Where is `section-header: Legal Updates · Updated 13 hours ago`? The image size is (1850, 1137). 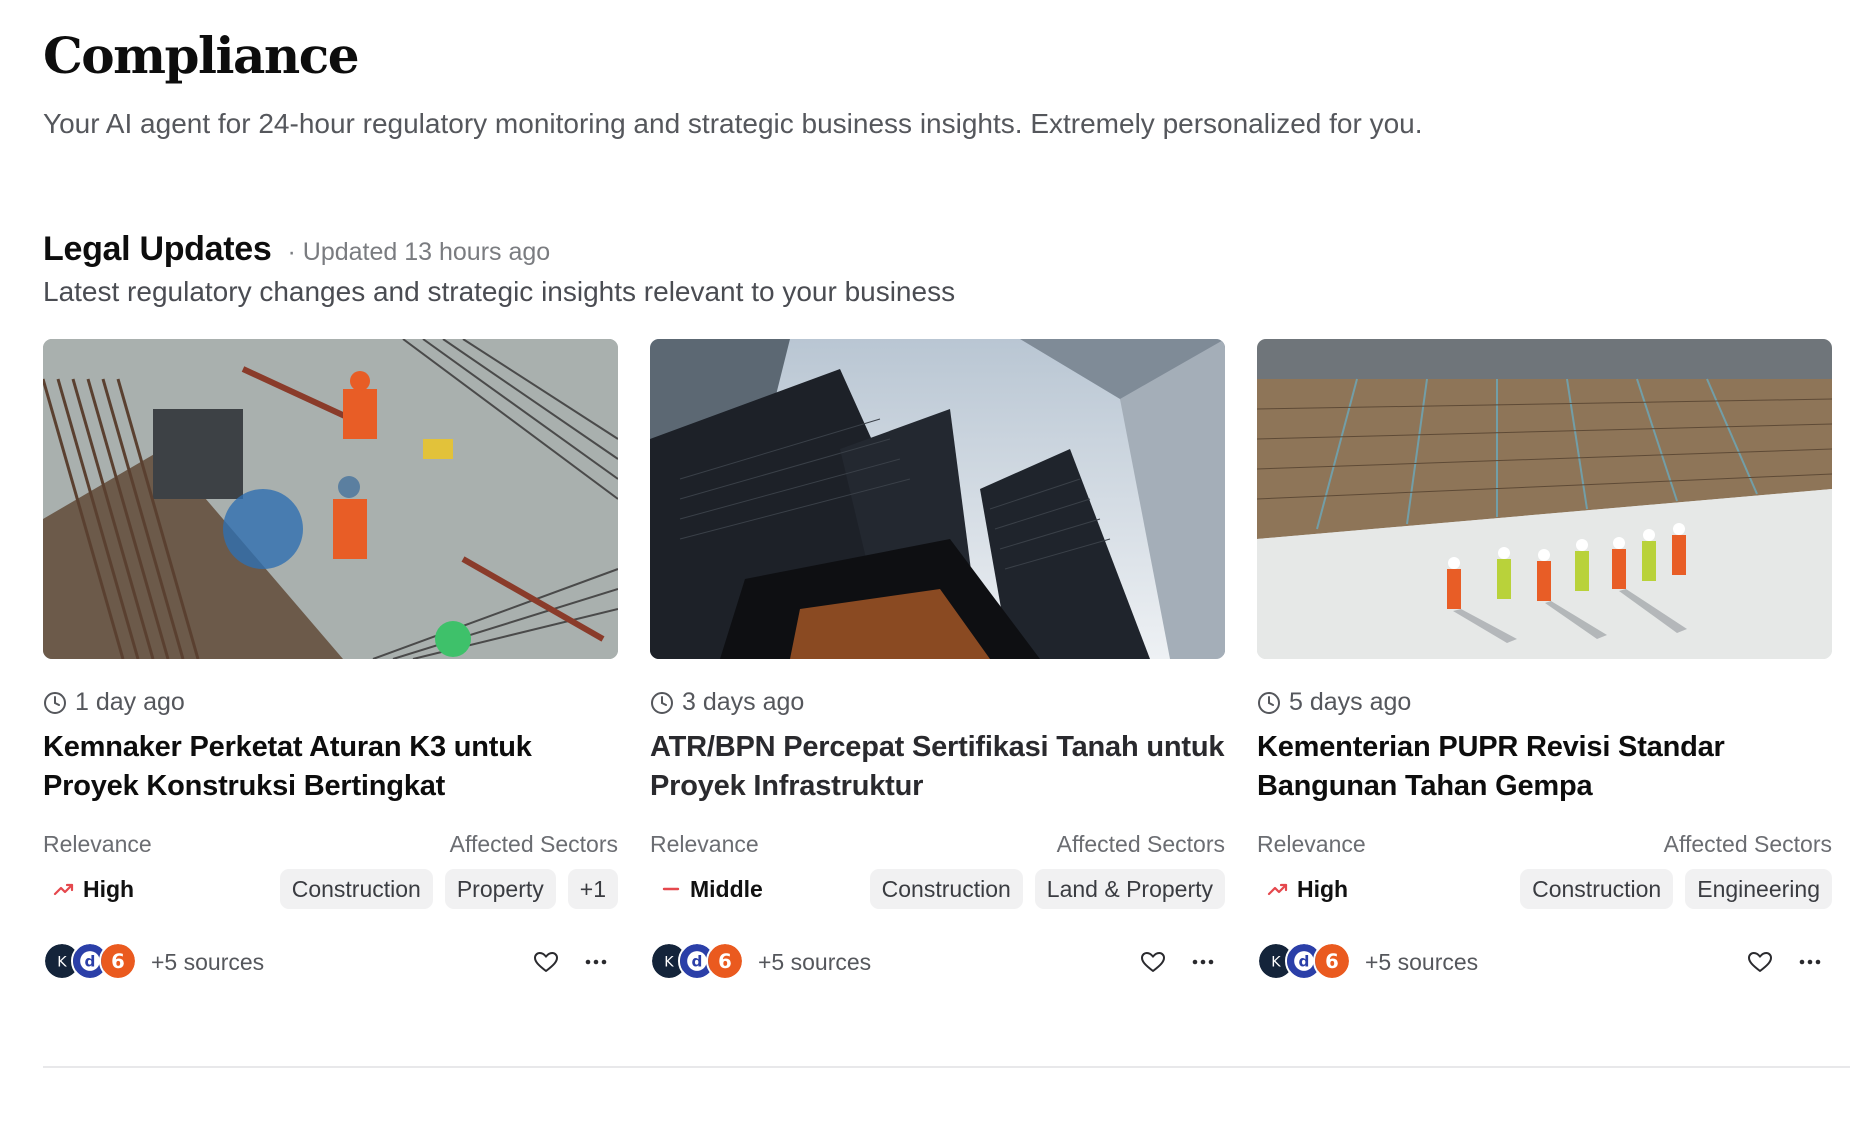
section-header: Legal Updates · Updated 13 hours ago is located at coordinates (296, 249).